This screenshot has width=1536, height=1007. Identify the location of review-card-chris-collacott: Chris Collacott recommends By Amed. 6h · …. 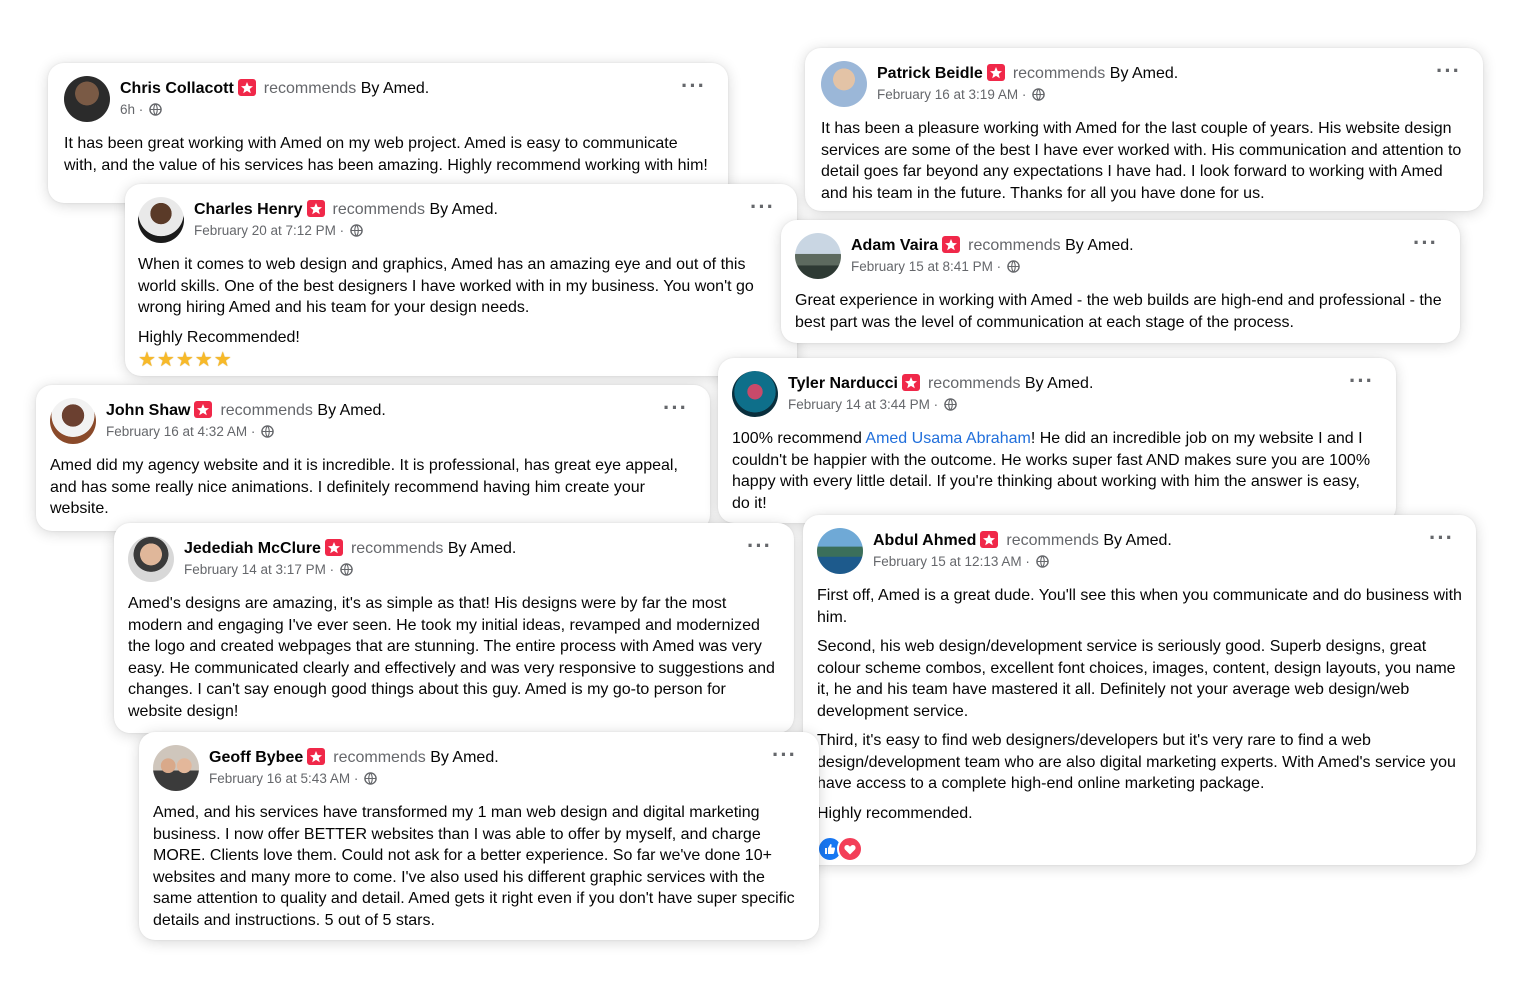
(388, 133).